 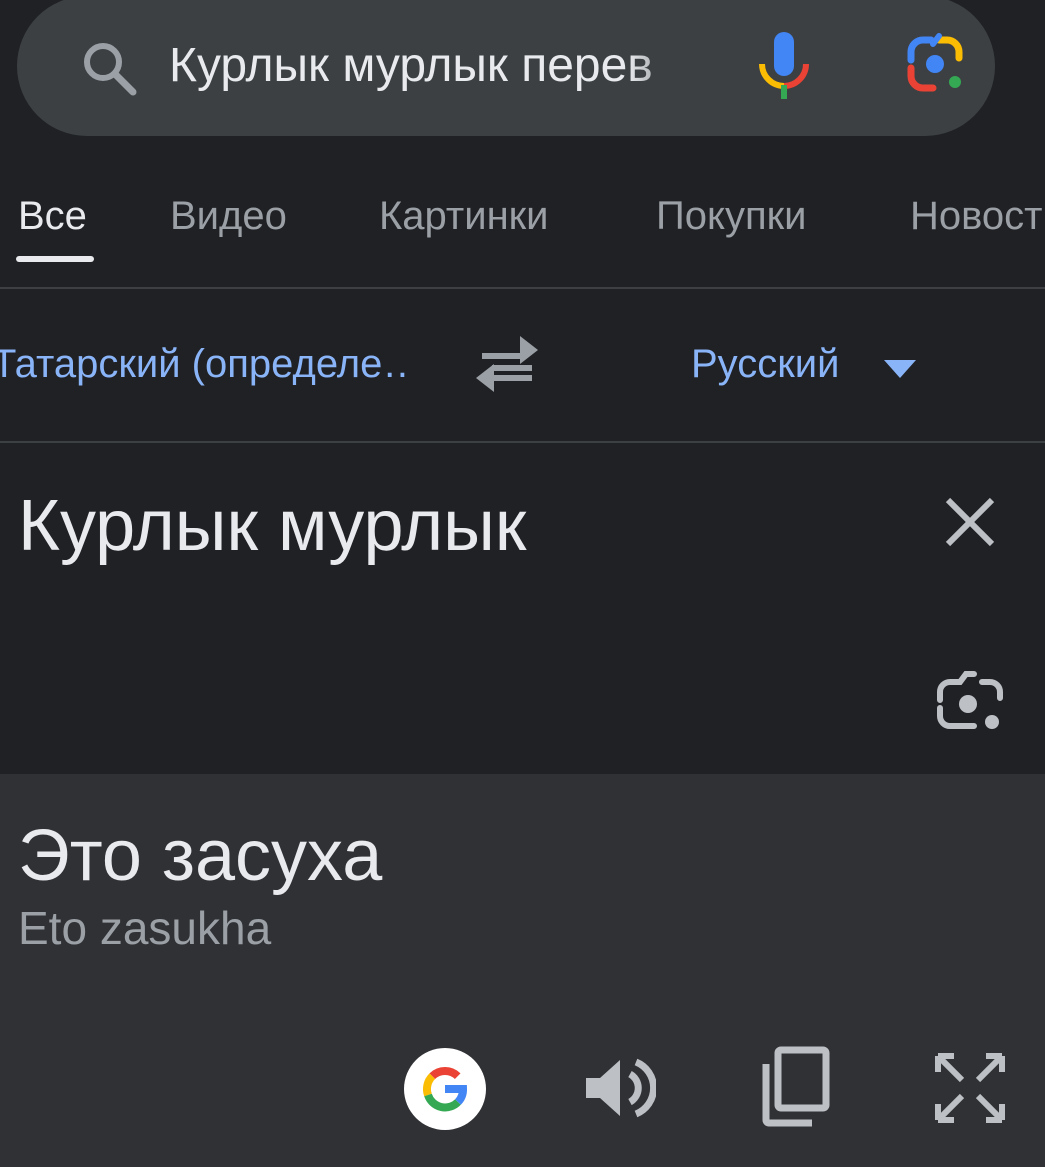 I want to click on tab-video: Видео, so click(x=228, y=216).